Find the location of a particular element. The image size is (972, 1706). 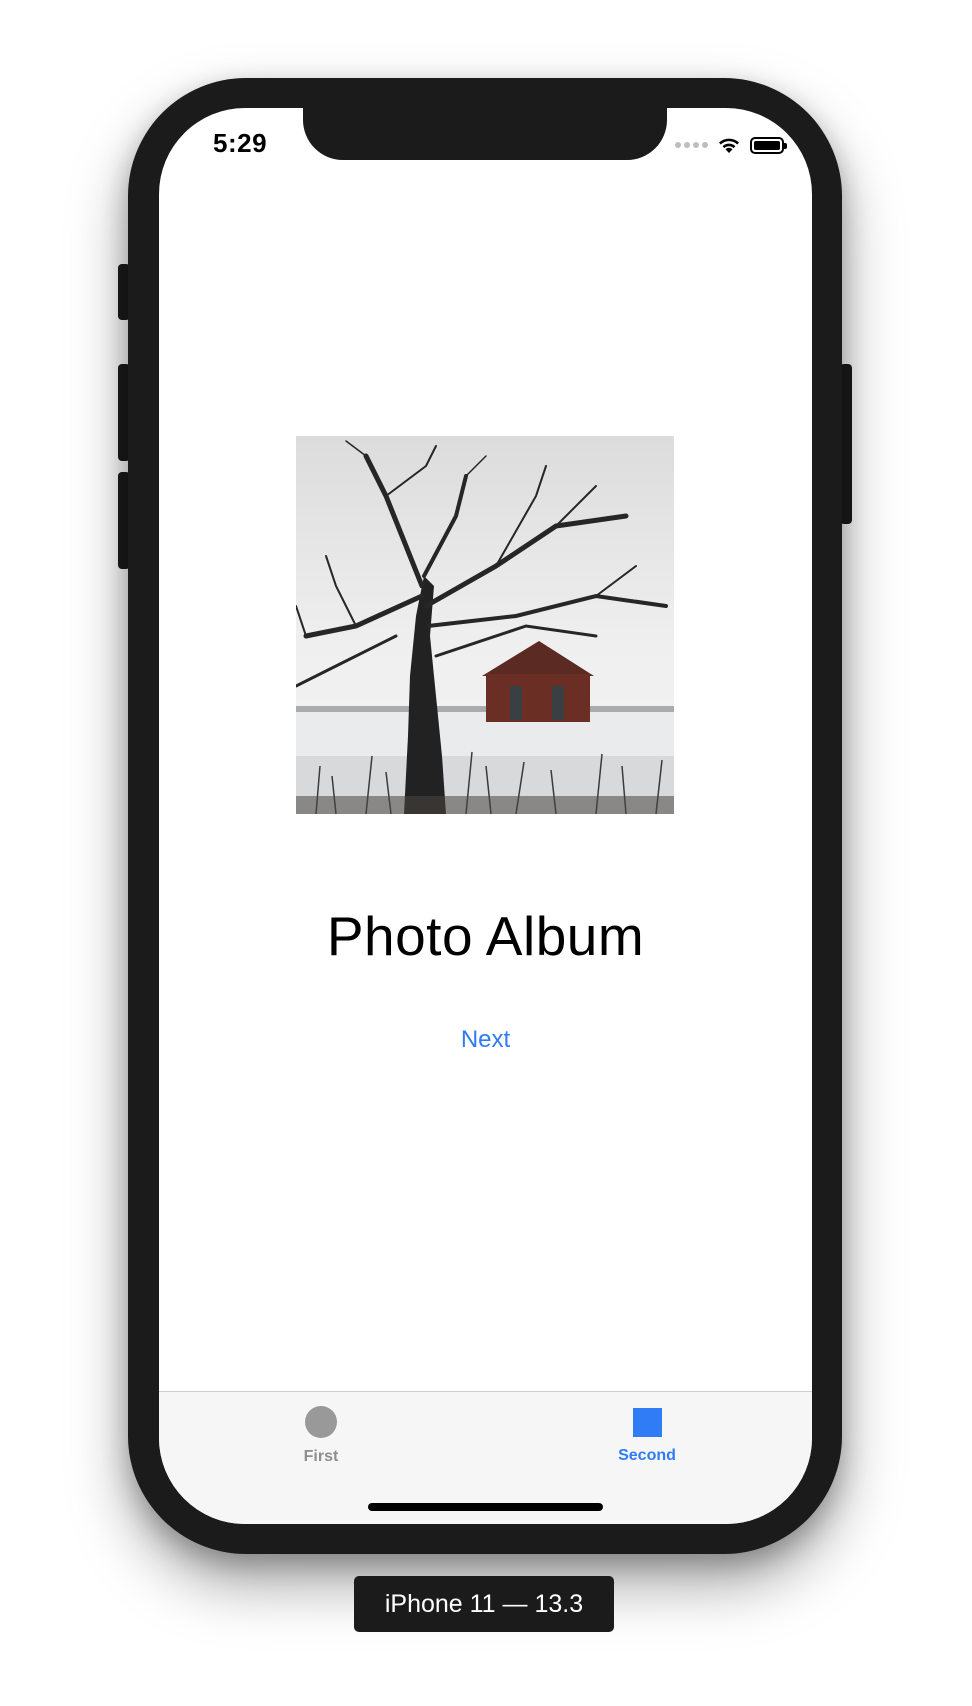

square-icon is located at coordinates (647, 1422).